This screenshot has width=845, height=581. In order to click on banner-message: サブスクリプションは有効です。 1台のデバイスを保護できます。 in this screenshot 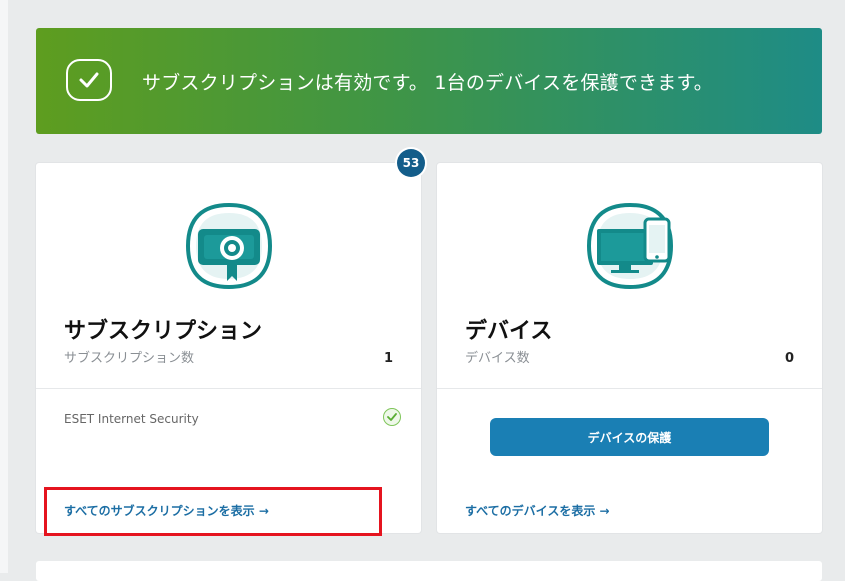, I will do `click(427, 83)`.